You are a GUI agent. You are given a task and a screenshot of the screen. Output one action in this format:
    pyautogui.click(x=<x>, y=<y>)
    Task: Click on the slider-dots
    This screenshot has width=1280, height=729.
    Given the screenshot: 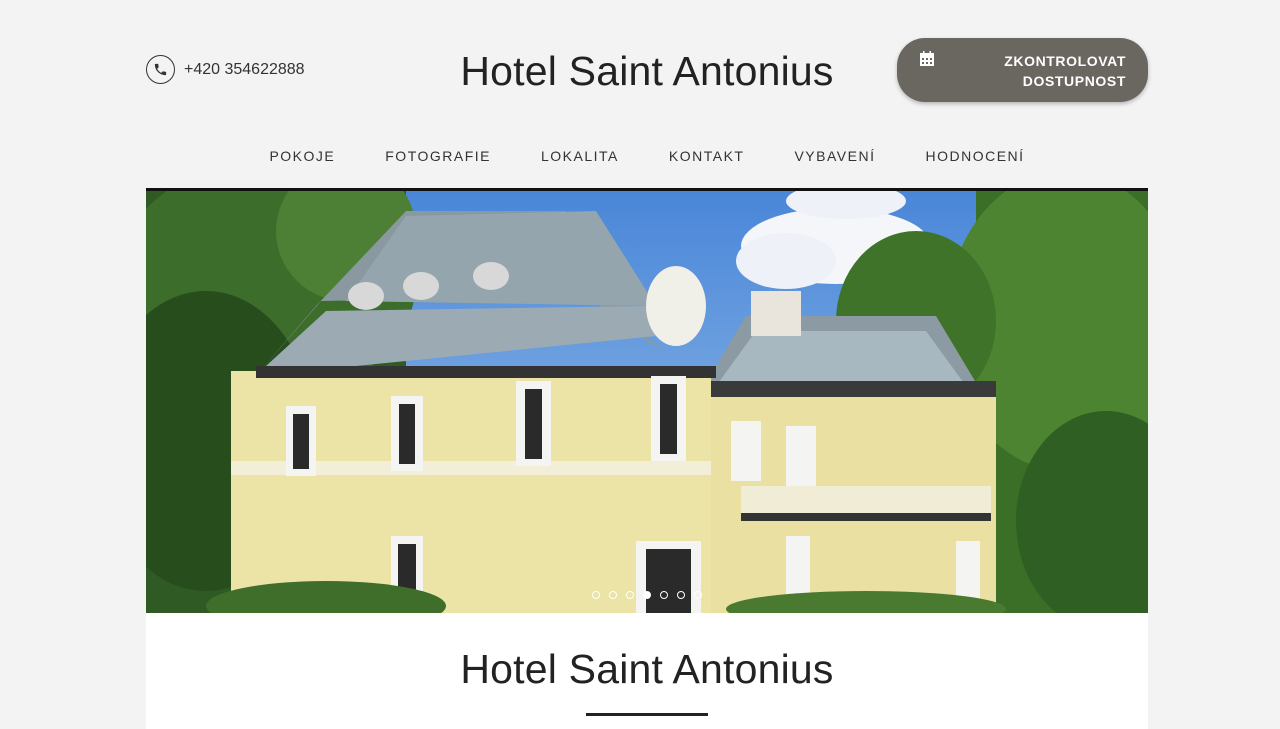 What is the action you would take?
    pyautogui.click(x=647, y=595)
    